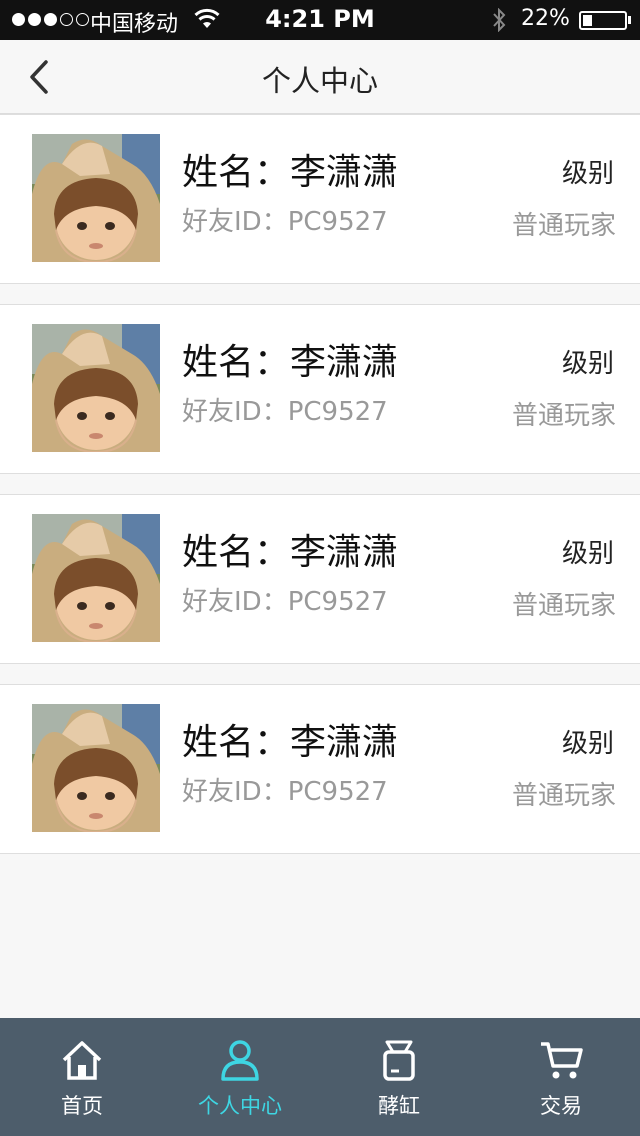  I want to click on tab-home: 首页, so click(82, 1077).